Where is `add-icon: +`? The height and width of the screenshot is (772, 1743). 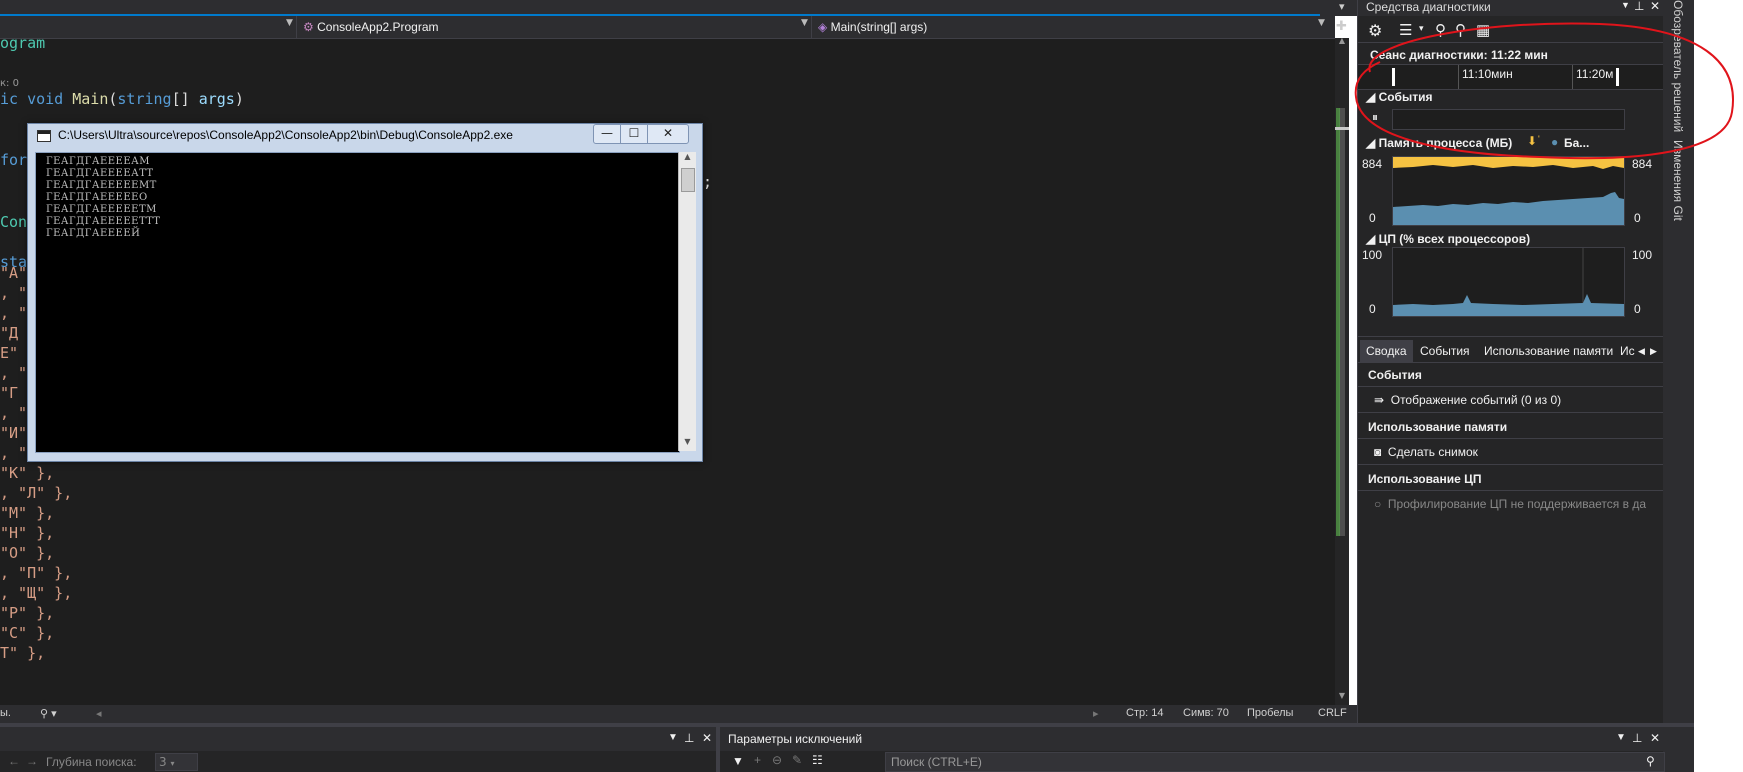 add-icon: + is located at coordinates (757, 760).